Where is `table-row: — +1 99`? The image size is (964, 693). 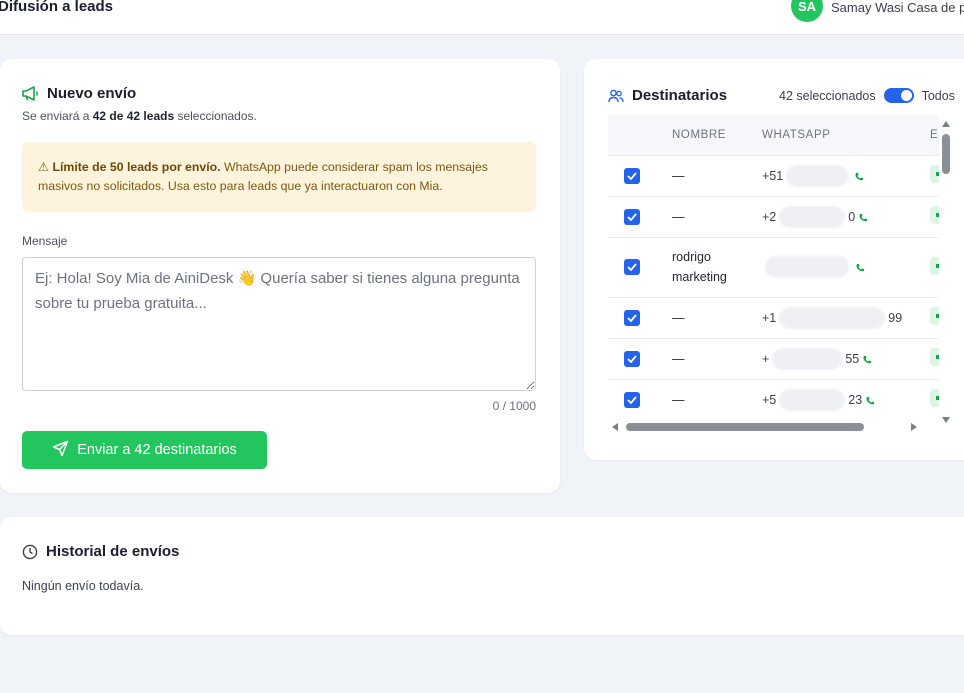
table-row: — +1 99 is located at coordinates (773, 317).